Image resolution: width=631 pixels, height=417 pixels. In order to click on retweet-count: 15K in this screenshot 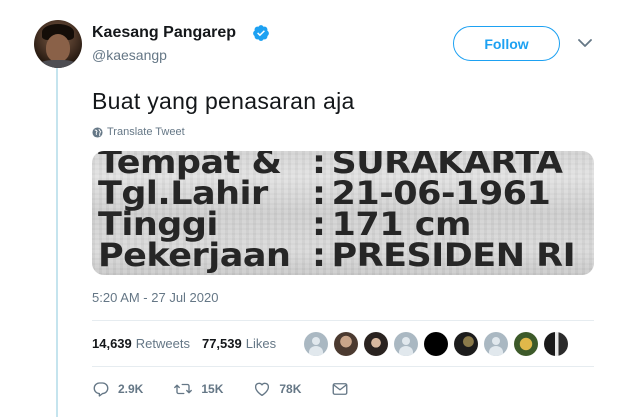, I will do `click(212, 389)`.